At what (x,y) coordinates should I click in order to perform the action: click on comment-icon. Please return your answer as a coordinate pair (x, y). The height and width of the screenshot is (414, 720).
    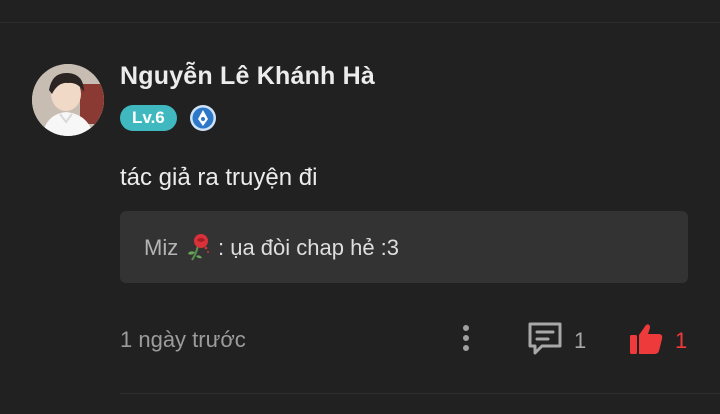
    Looking at the image, I should click on (545, 338).